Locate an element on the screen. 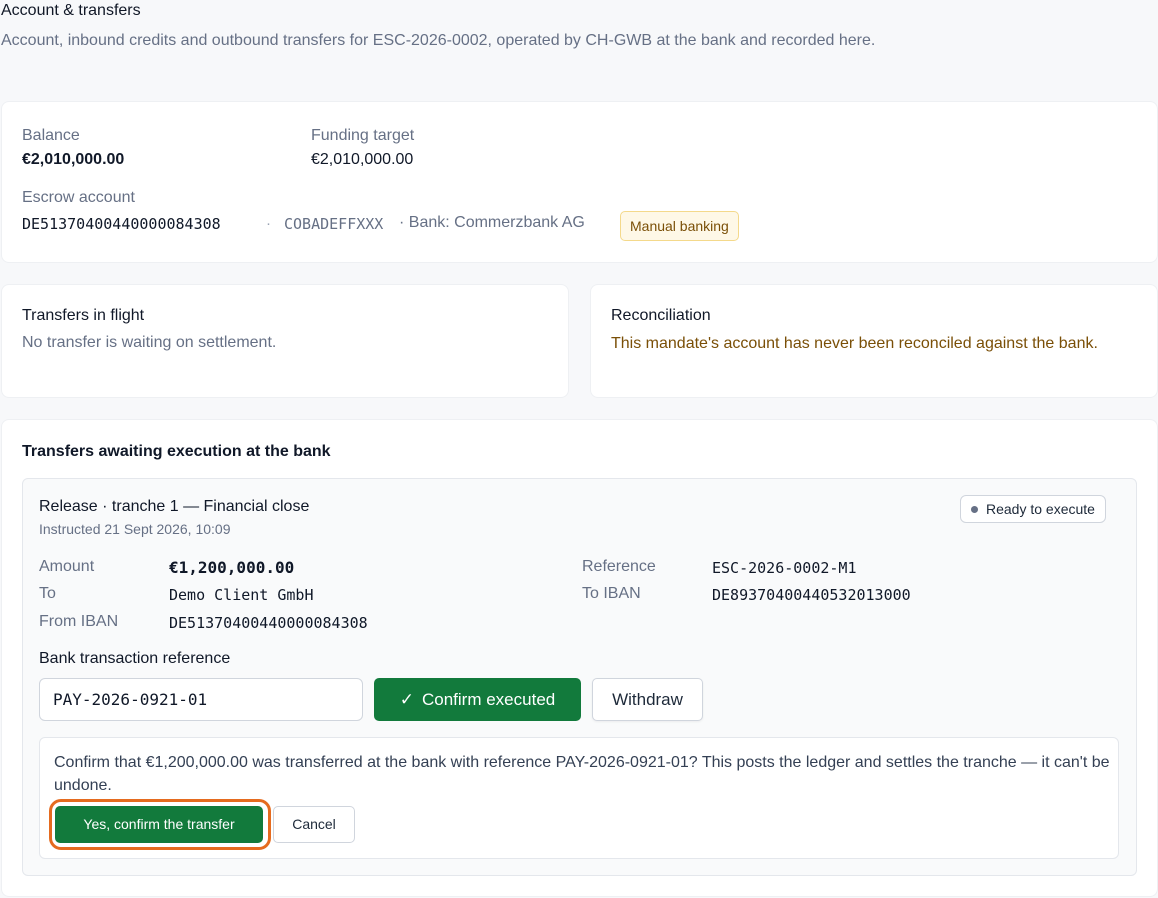 Image resolution: width=1158 pixels, height=898 pixels. funding-target-value: €2,010,000.00 is located at coordinates (362, 159).